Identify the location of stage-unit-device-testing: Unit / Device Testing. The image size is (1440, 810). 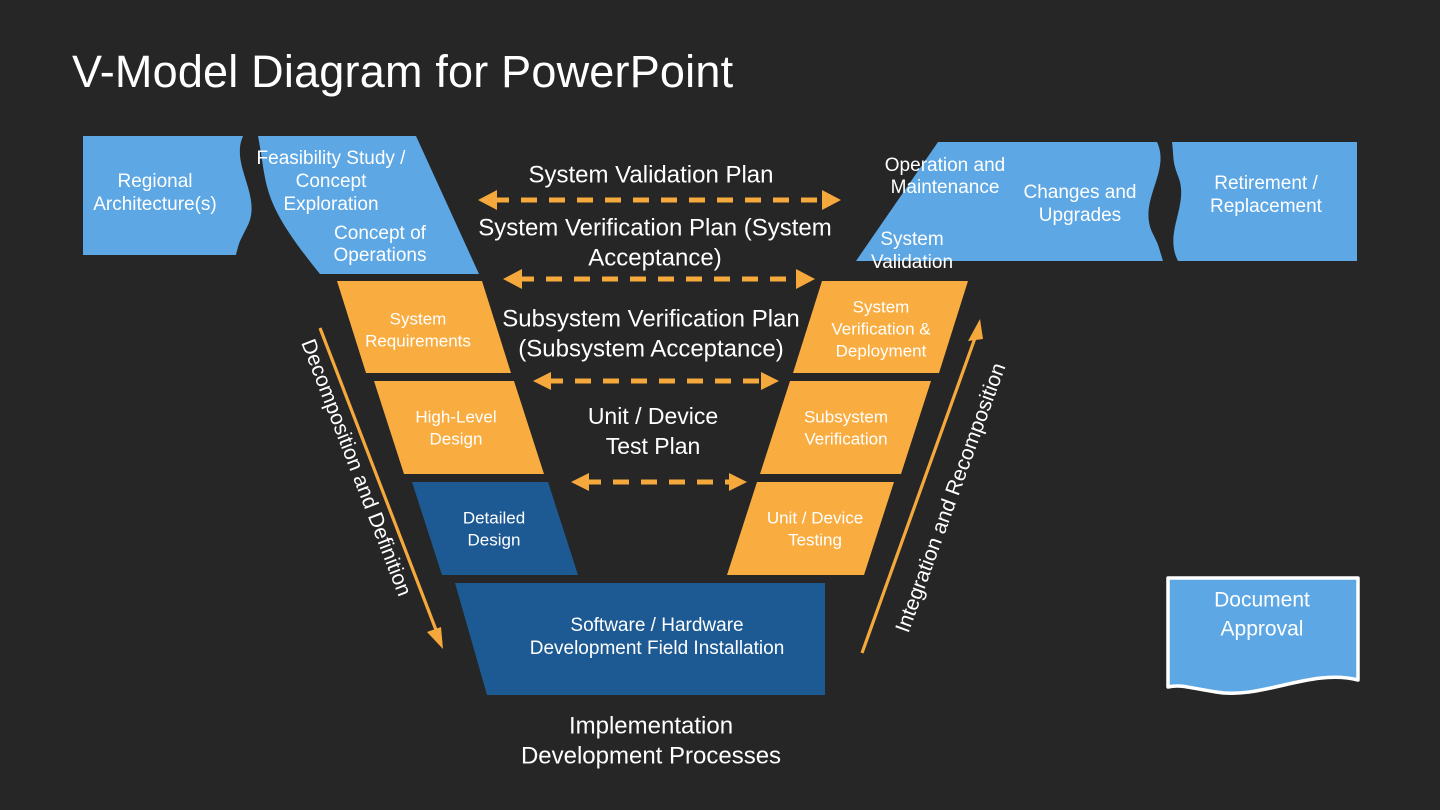
(810, 528).